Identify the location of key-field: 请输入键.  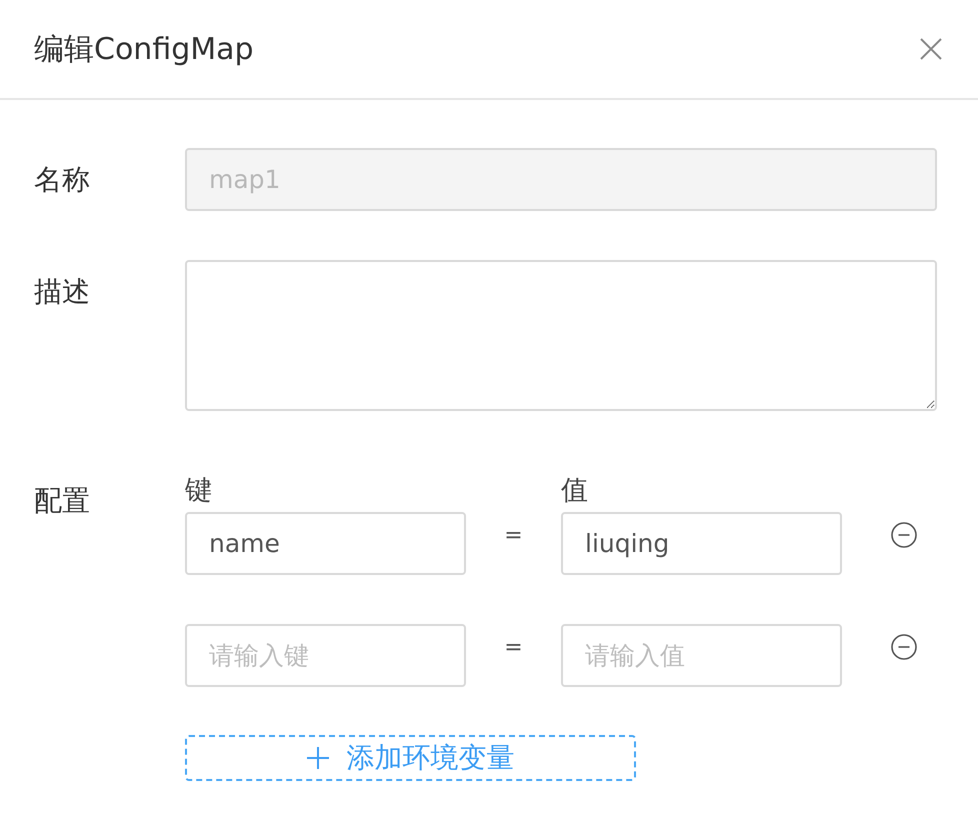
(325, 655).